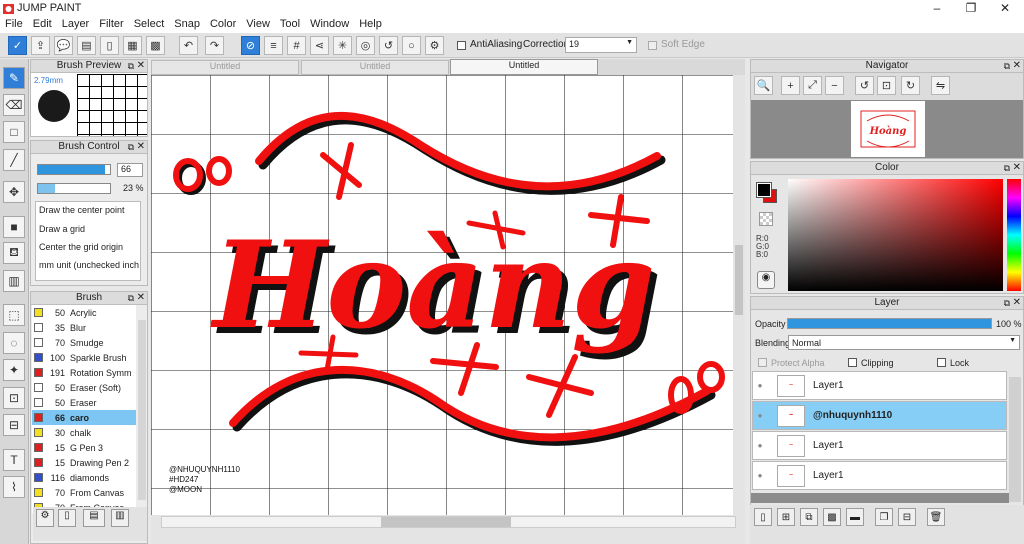 This screenshot has height=544, width=1024. What do you see at coordinates (936, 517) in the screenshot?
I see `delete-layer-icon: 🗑` at bounding box center [936, 517].